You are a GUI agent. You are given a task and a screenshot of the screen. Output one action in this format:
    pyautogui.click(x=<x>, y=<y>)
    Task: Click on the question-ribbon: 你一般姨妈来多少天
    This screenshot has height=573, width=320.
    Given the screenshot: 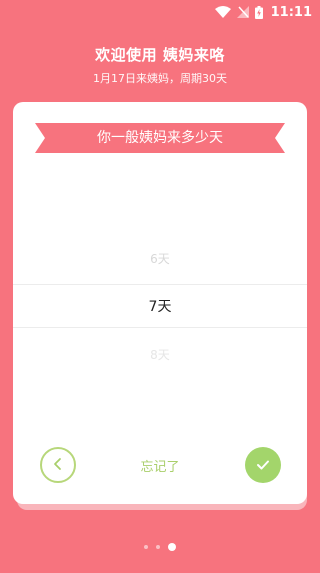 What is the action you would take?
    pyautogui.click(x=160, y=138)
    